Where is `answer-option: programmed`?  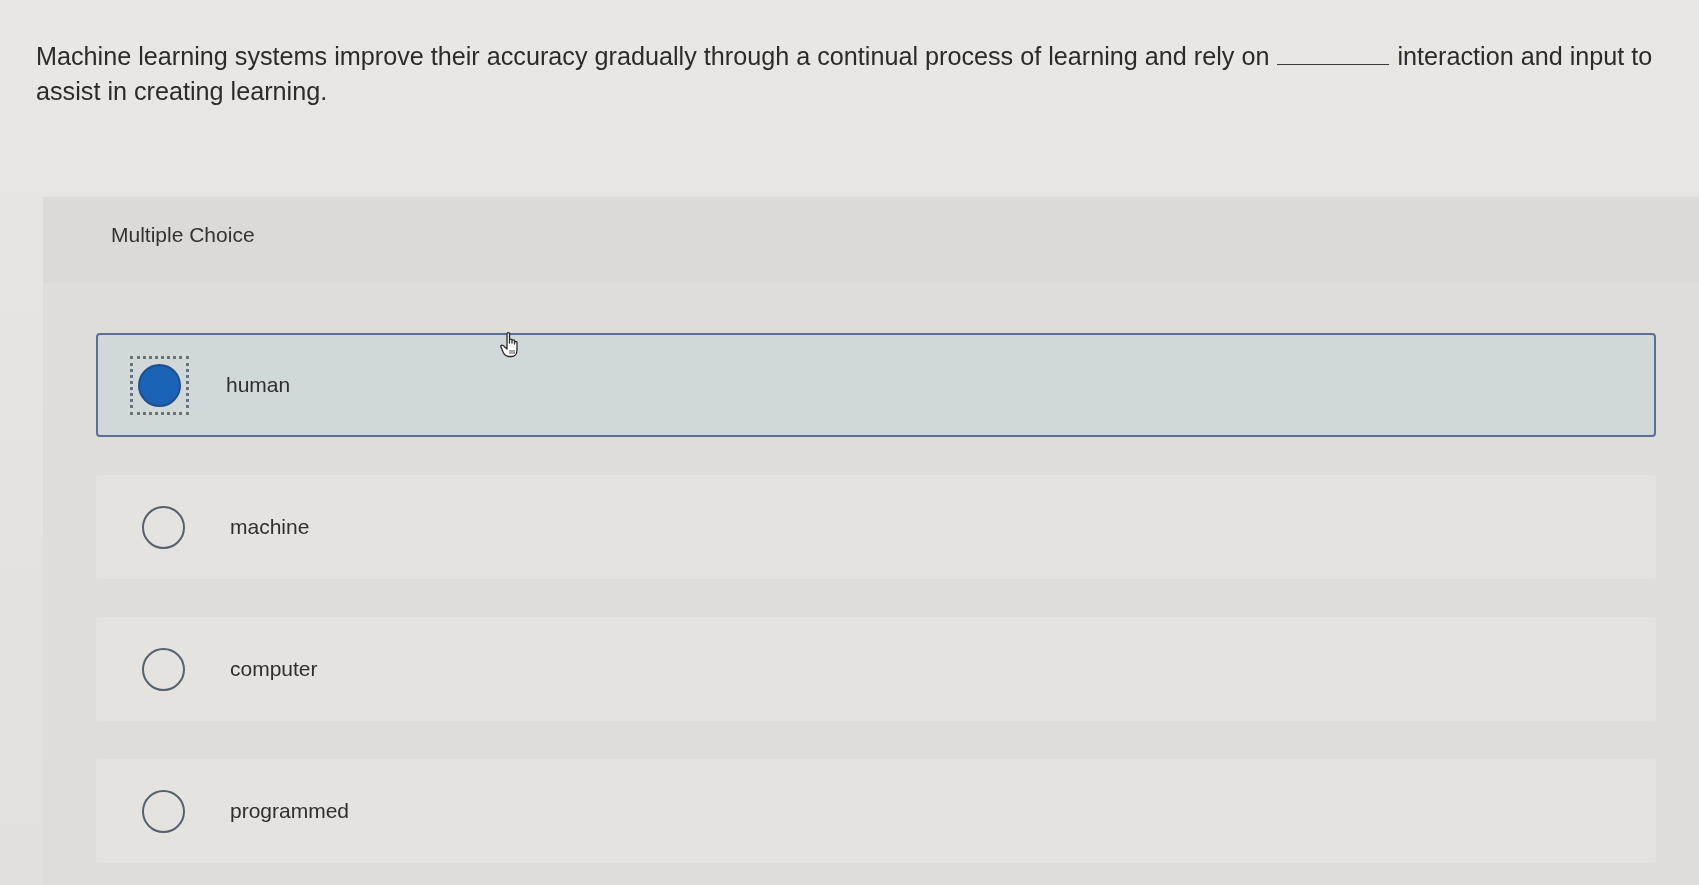 answer-option: programmed is located at coordinates (876, 811).